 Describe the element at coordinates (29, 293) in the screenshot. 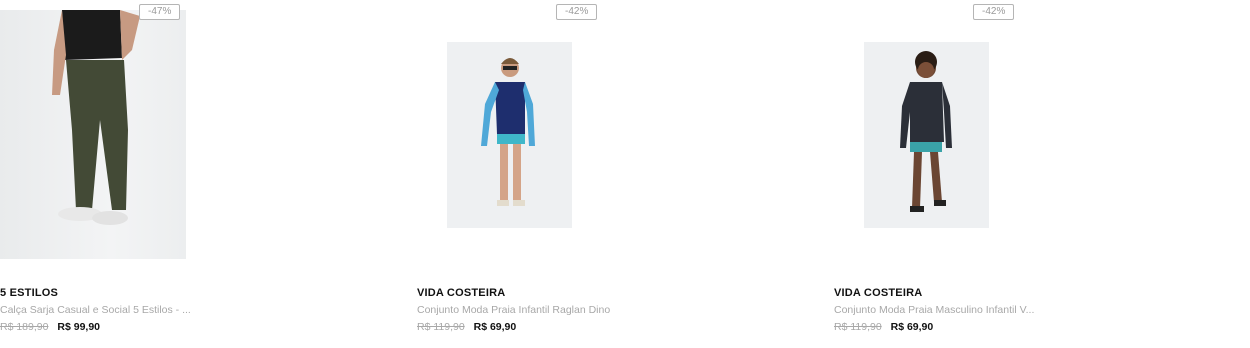

I see `product-brand: 5 ESTILOS` at that location.